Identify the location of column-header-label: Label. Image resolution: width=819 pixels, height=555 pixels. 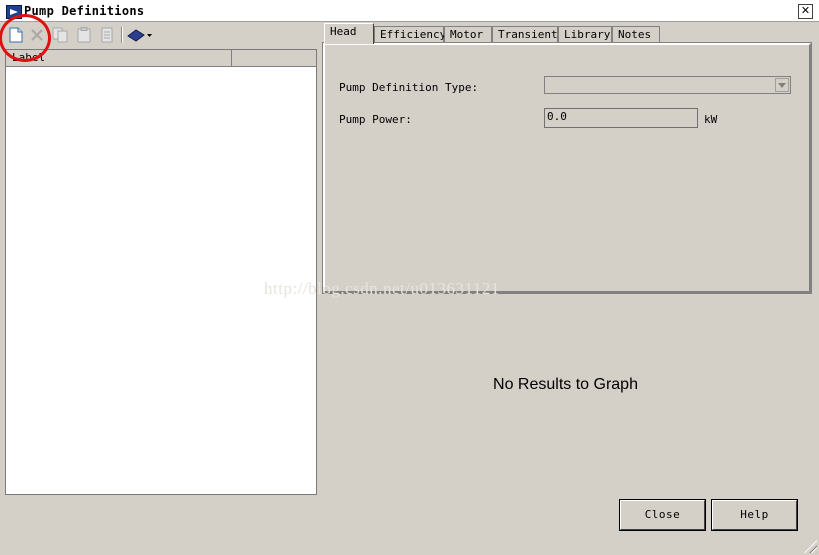
(119, 58).